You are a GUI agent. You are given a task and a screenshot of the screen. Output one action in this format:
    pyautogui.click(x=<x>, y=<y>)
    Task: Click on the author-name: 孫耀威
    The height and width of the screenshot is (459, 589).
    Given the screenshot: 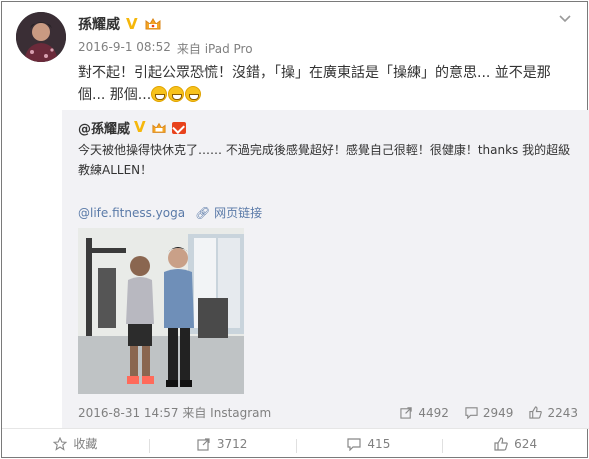 What is the action you would take?
    pyautogui.click(x=99, y=24)
    